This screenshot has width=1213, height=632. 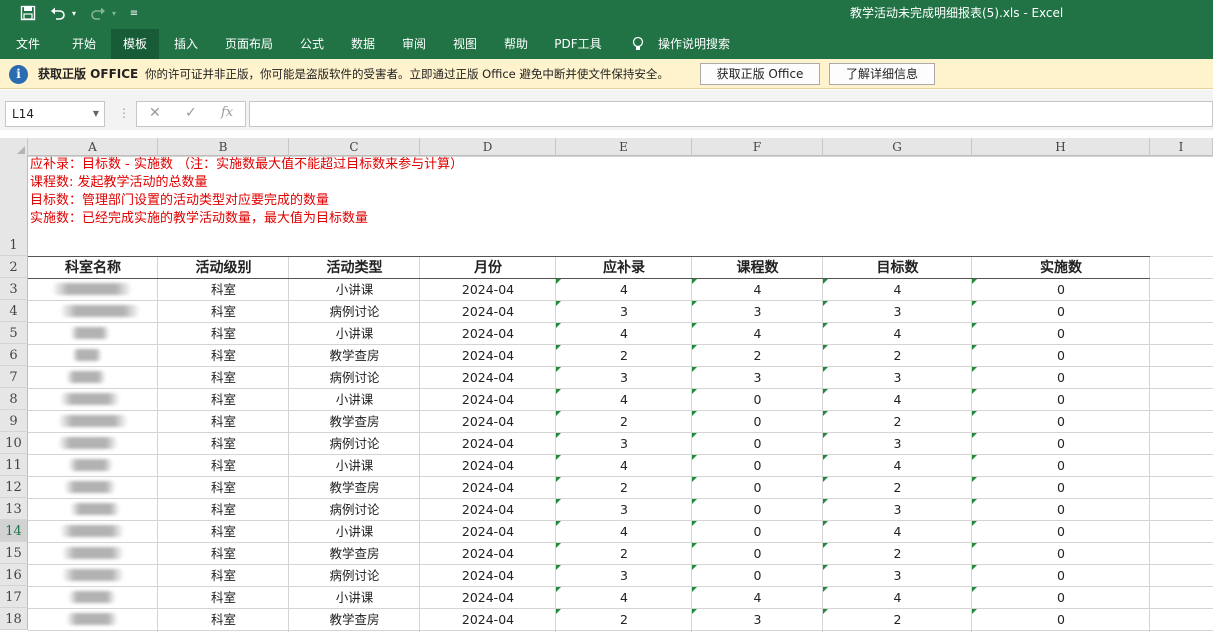 What do you see at coordinates (58, 14) in the screenshot?
I see `undo-icon` at bounding box center [58, 14].